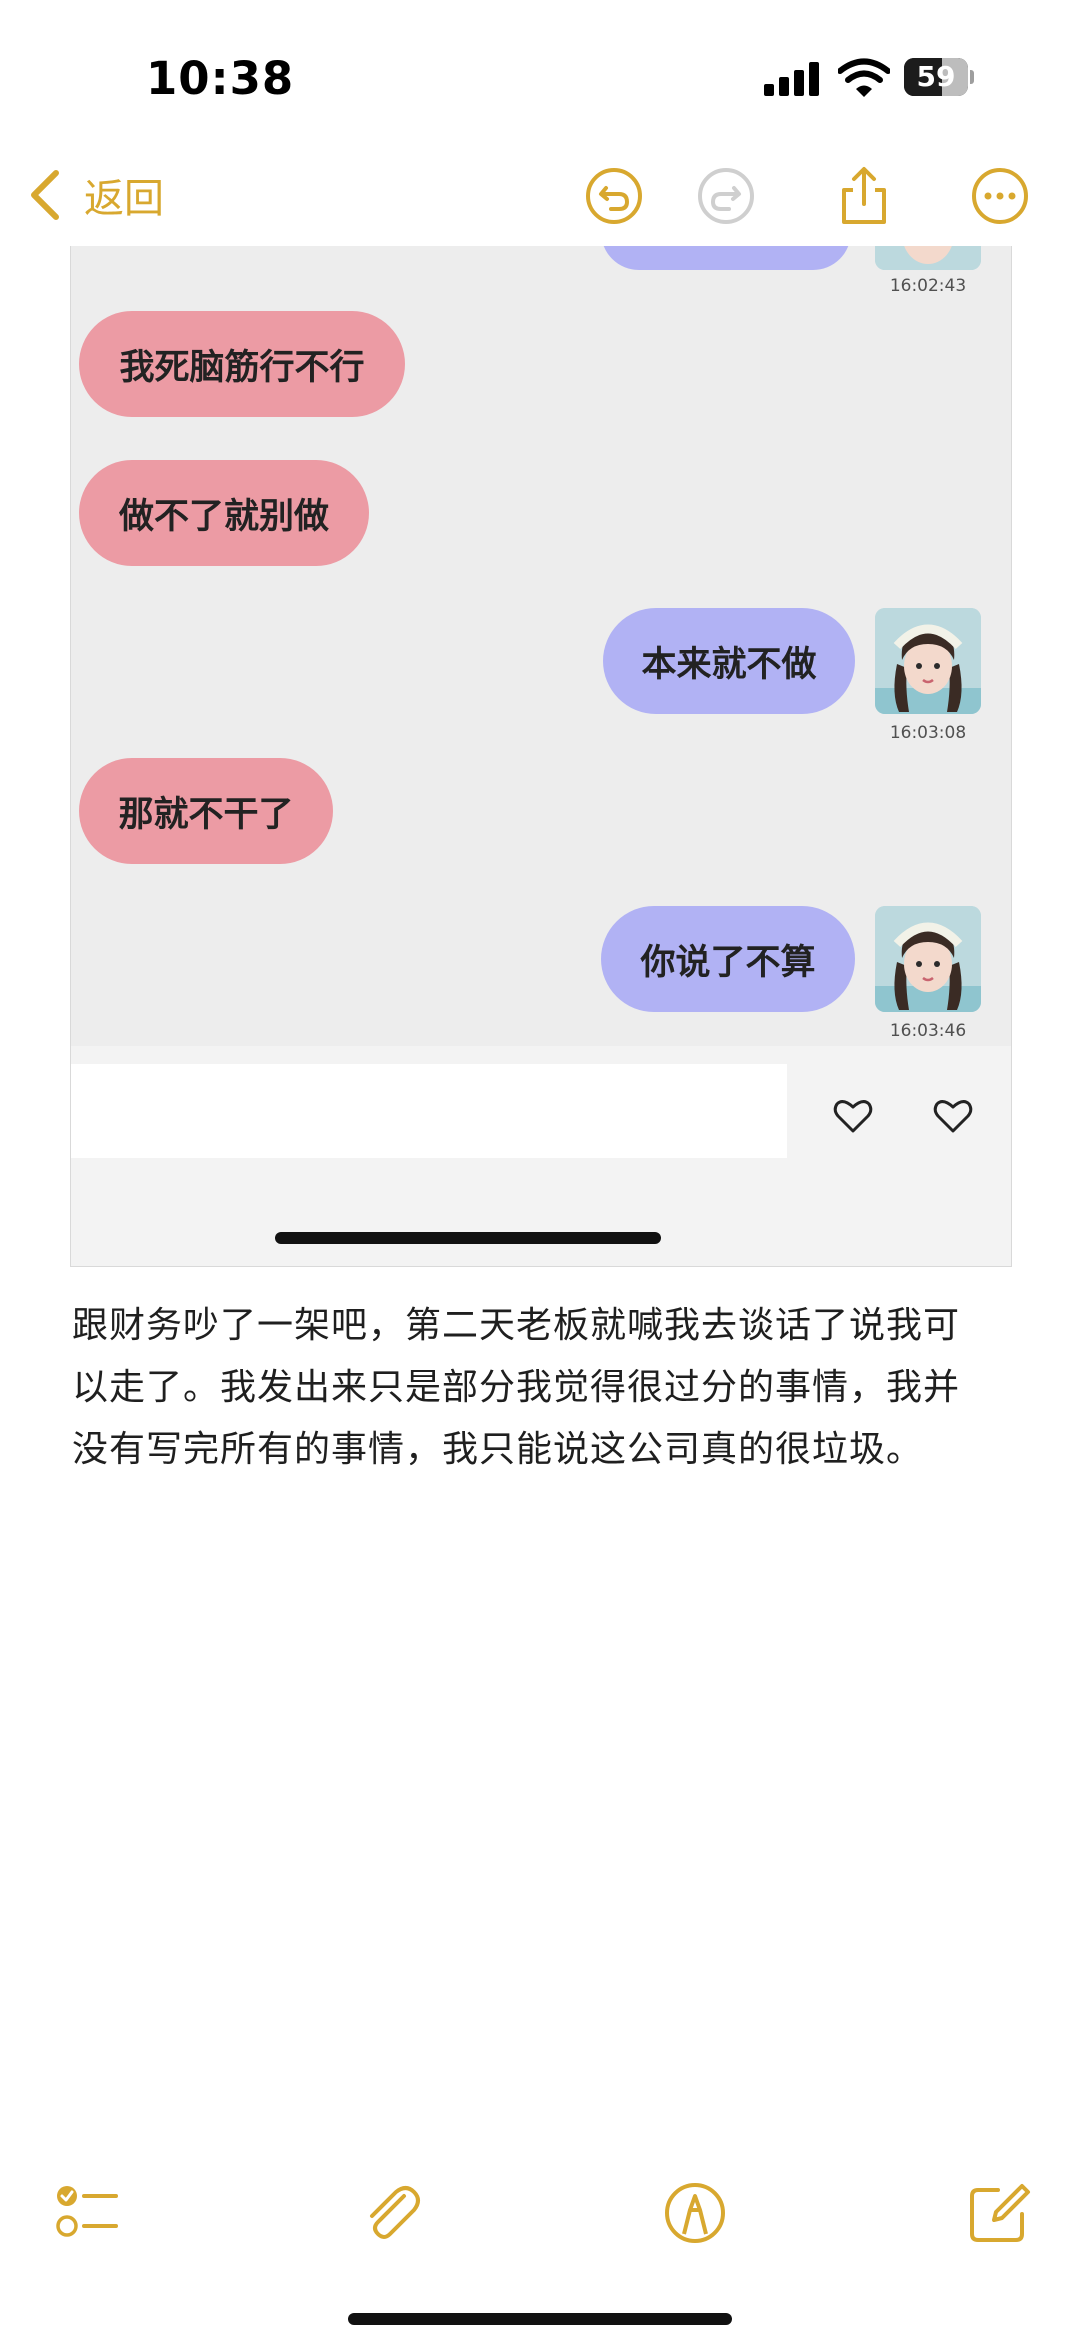 Image resolution: width=1080 pixels, height=2347 pixels. I want to click on back-label: 返回, so click(124, 199).